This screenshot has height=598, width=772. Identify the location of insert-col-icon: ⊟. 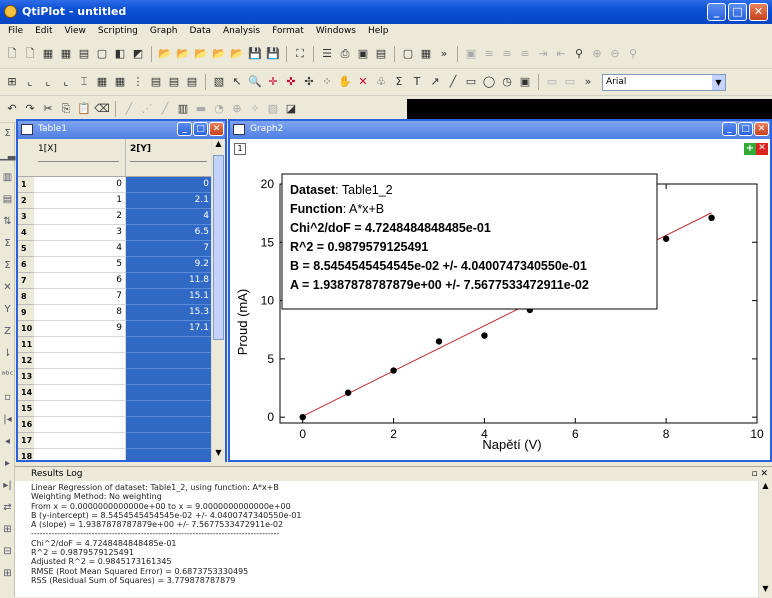
(7, 552).